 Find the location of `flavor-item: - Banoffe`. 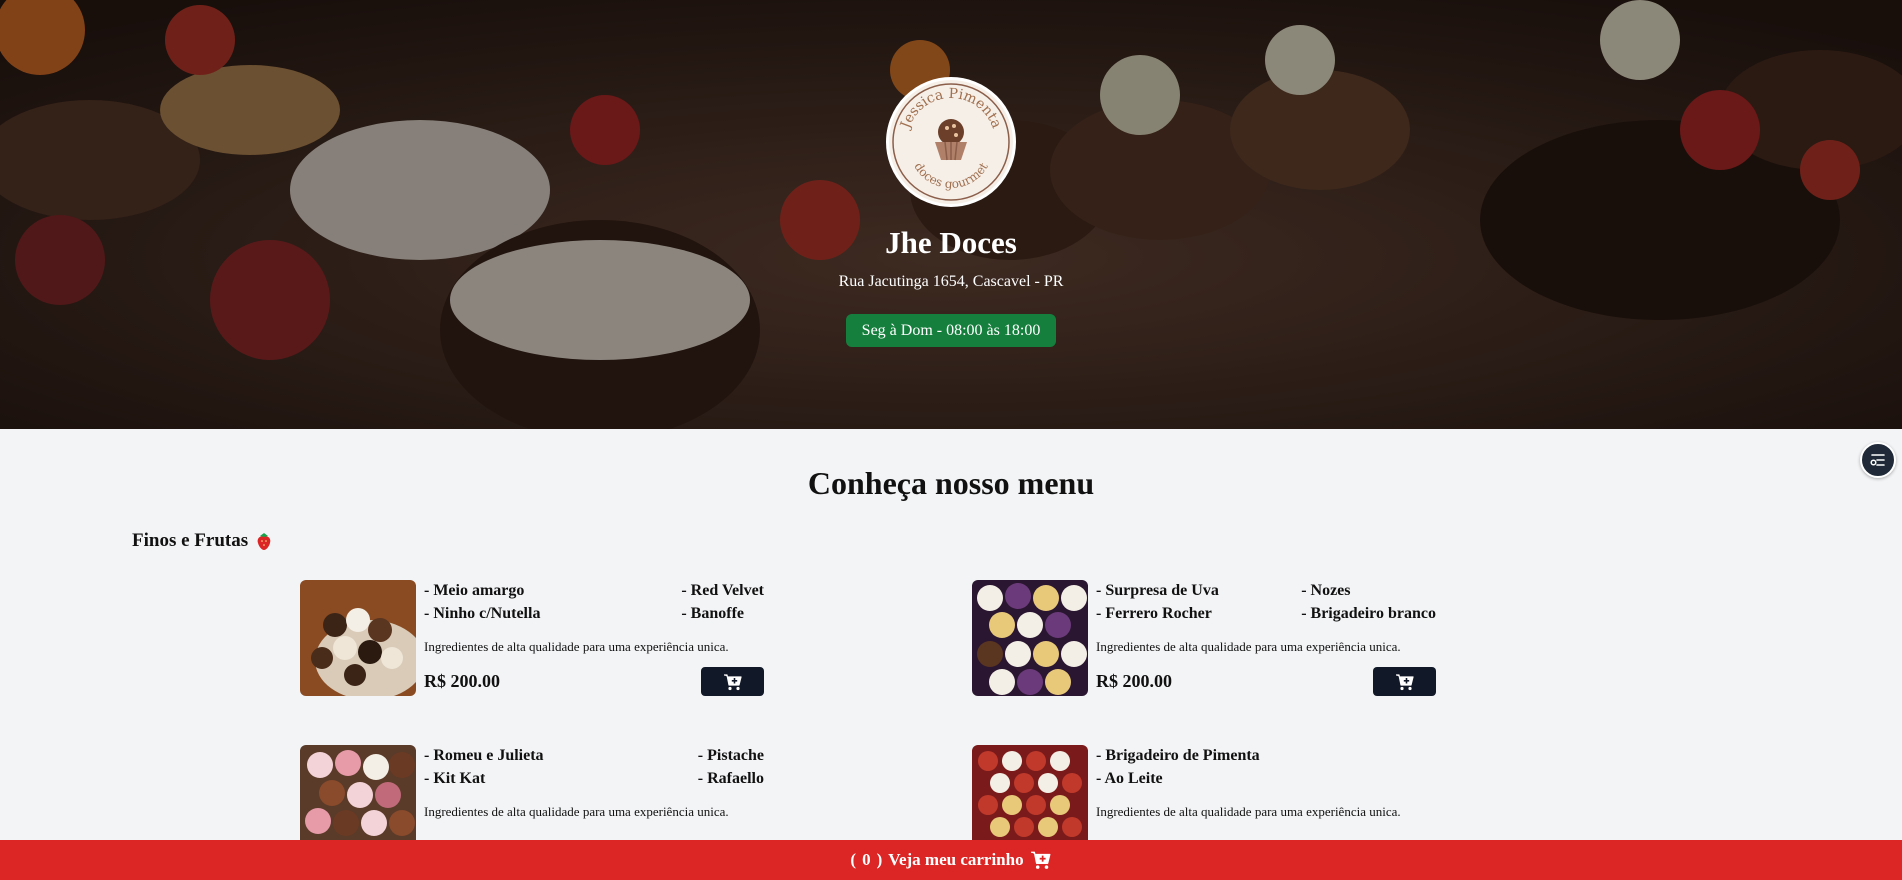

flavor-item: - Banoffe is located at coordinates (712, 613).